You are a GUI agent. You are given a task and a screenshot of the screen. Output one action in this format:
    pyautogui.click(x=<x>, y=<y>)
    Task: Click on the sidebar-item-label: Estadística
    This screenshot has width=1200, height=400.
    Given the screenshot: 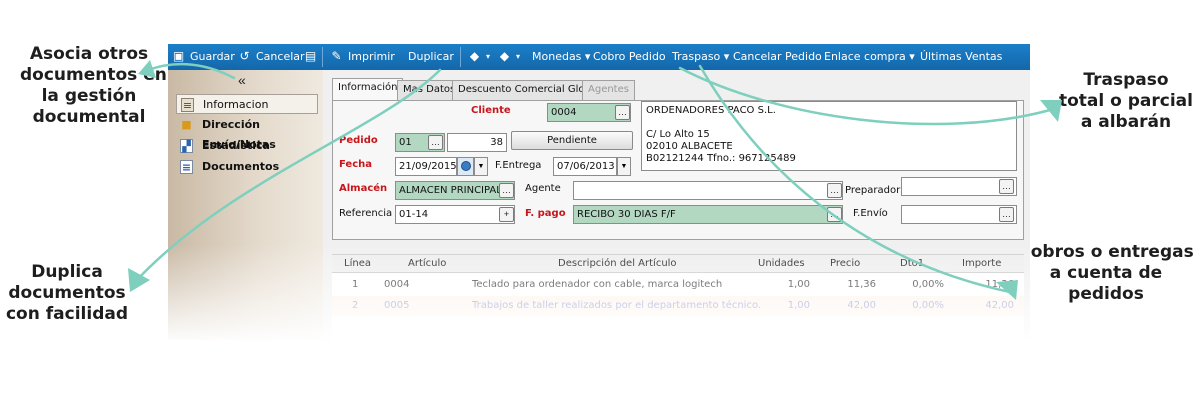 What is the action you would take?
    pyautogui.click(x=236, y=145)
    